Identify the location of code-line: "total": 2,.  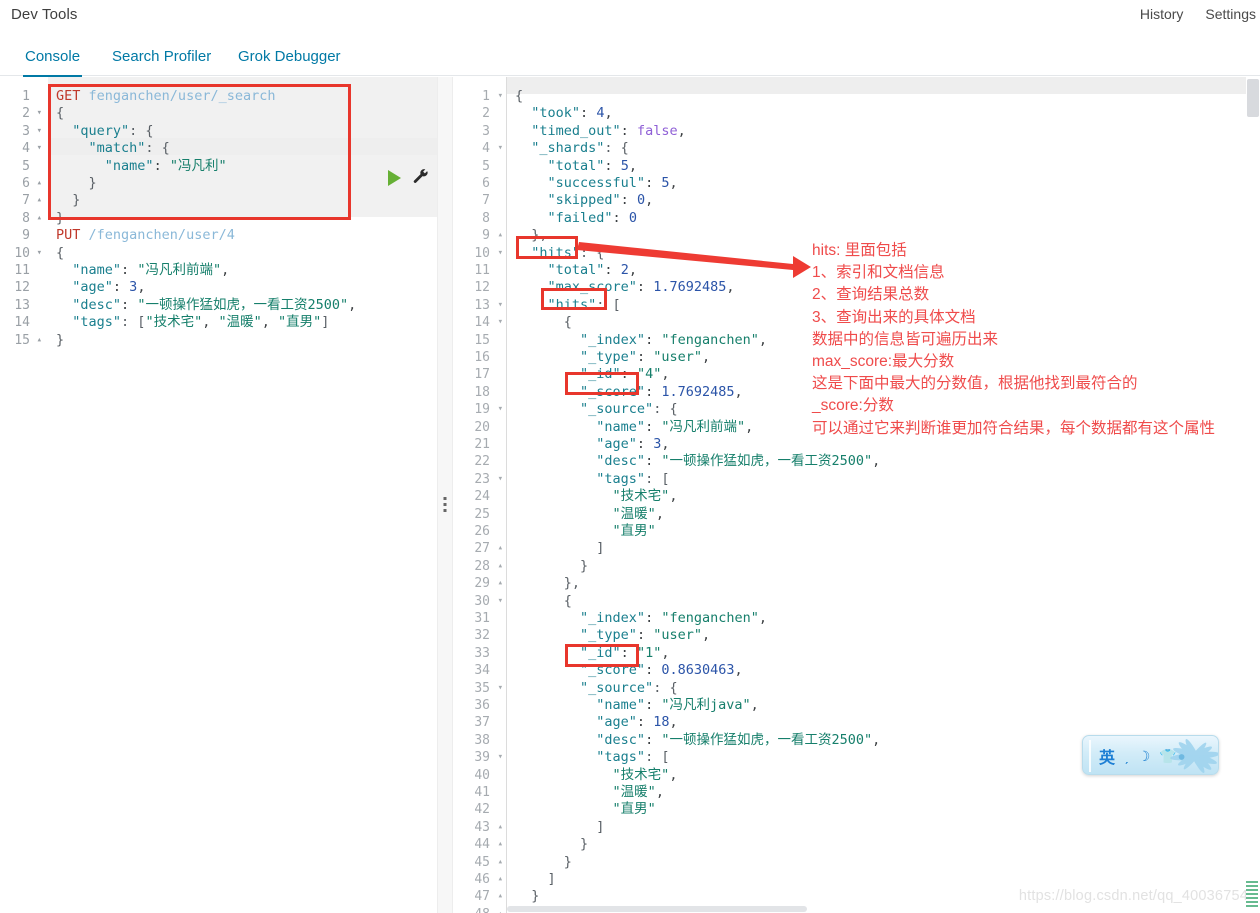
(576, 270).